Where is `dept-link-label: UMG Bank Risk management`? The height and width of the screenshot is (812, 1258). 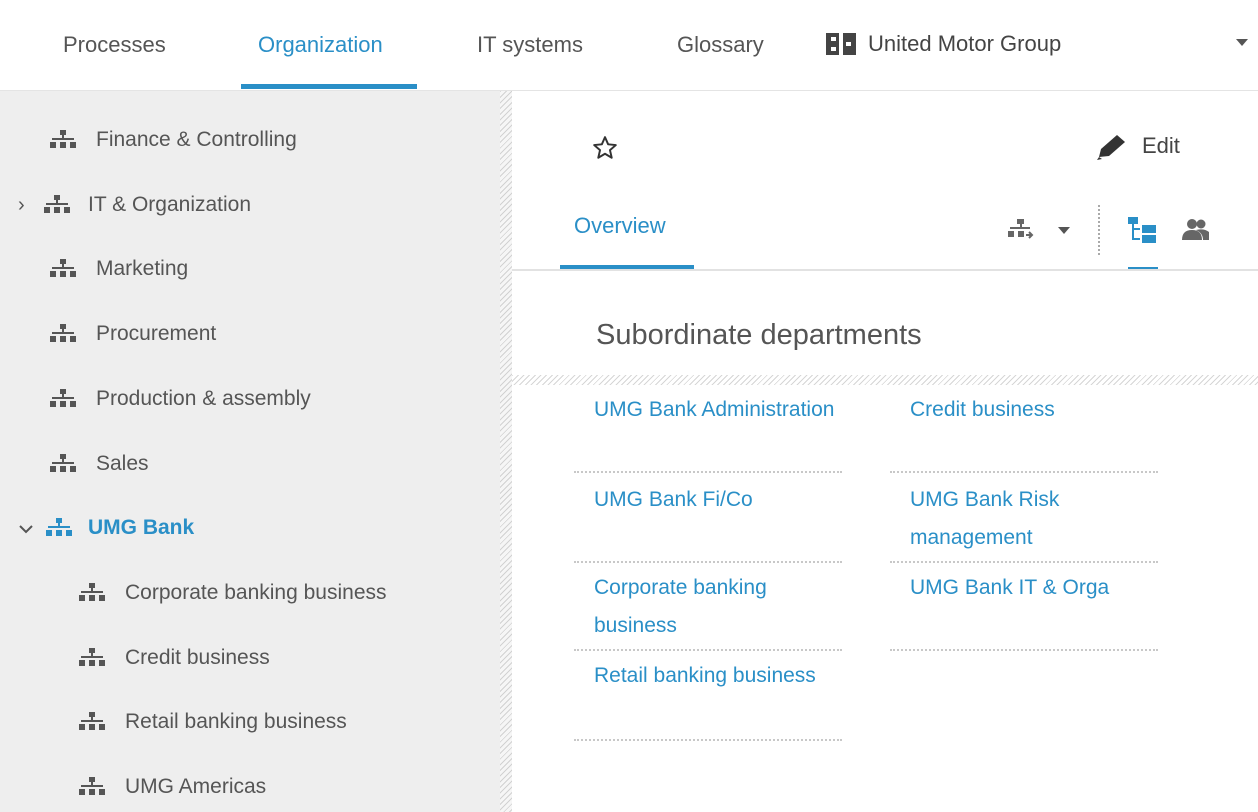
dept-link-label: UMG Bank Risk management is located at coordinates (985, 518).